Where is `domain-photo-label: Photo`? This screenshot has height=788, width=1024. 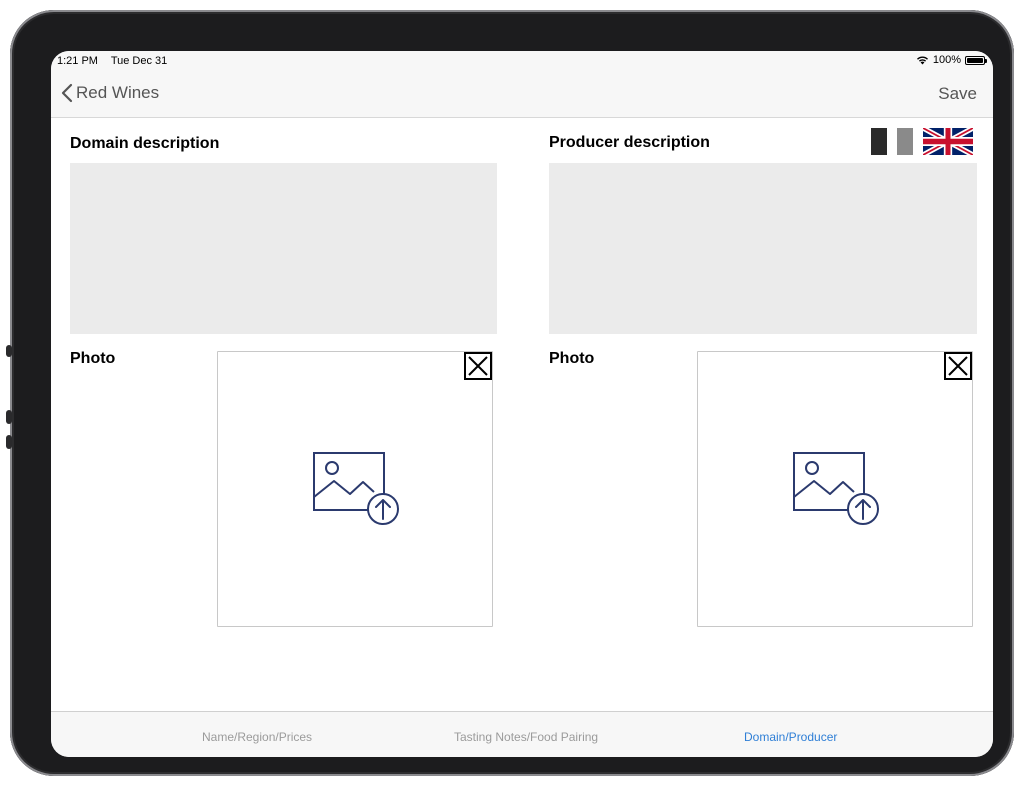
domain-photo-label: Photo is located at coordinates (93, 358).